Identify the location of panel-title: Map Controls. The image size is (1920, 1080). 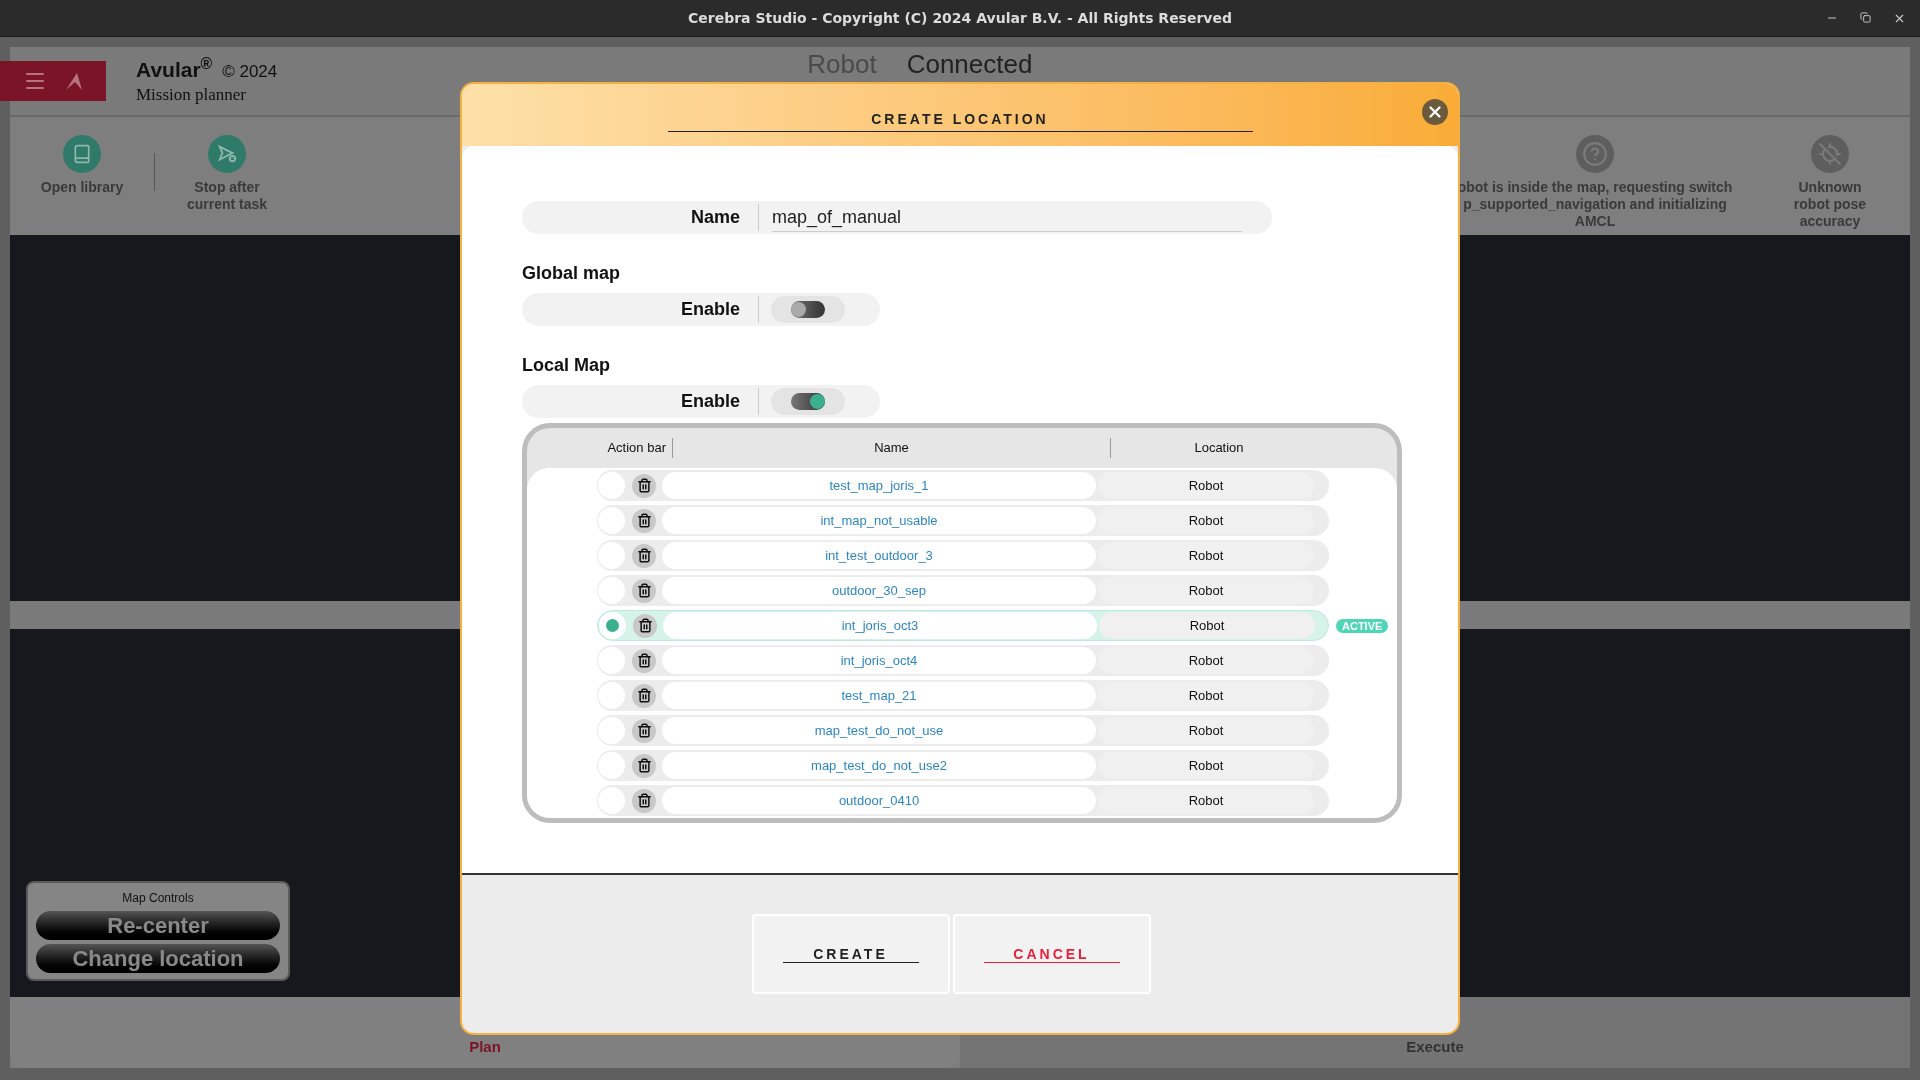
(158, 898).